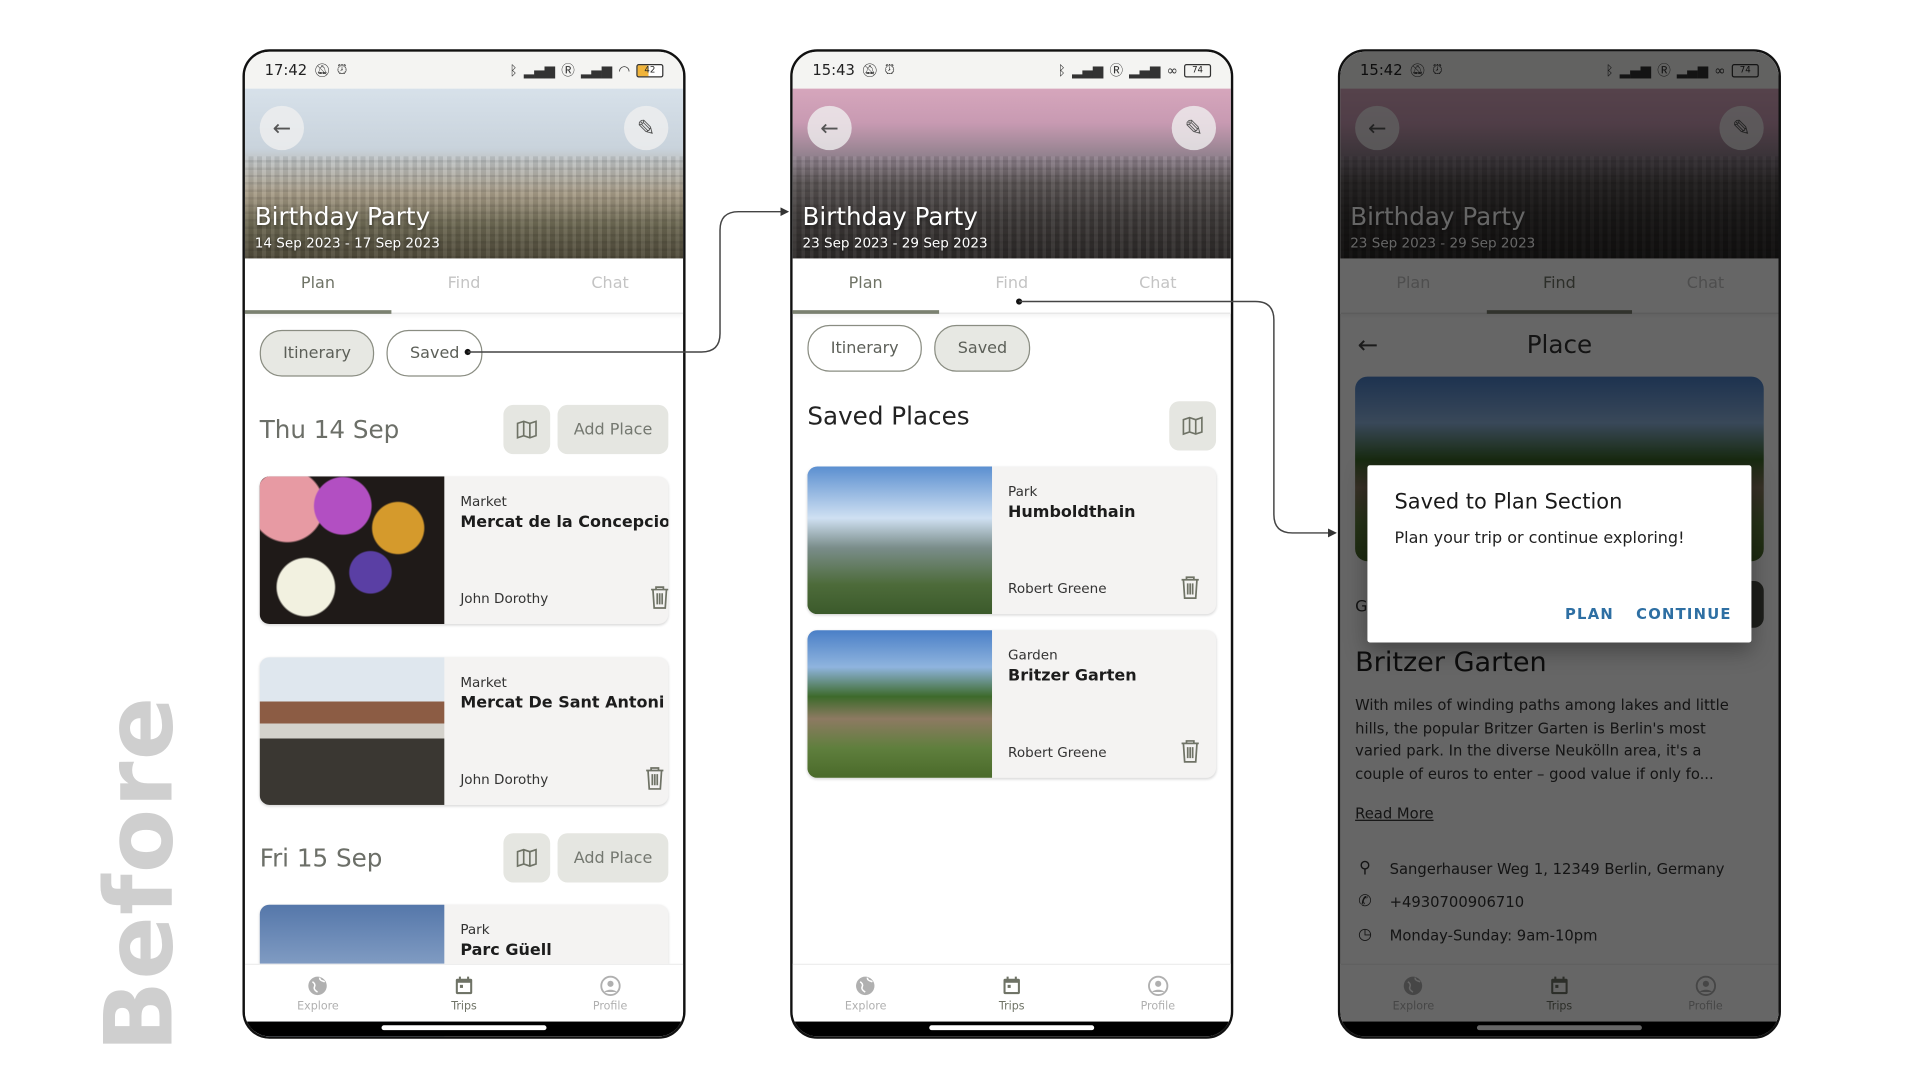 The height and width of the screenshot is (1081, 1920). I want to click on dialog-title: Saved to Plan Section, so click(1508, 502).